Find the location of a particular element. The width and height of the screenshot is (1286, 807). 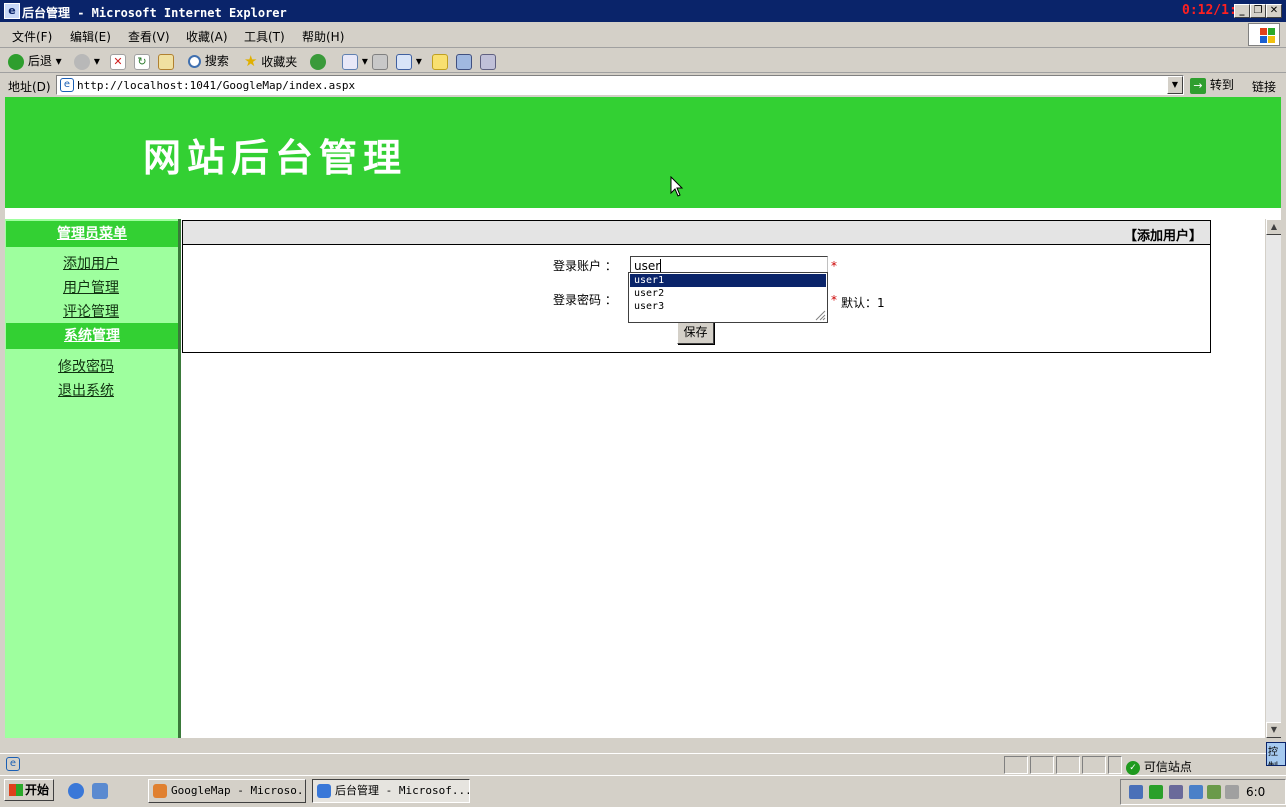

forward-button: ▾ is located at coordinates (87, 61).